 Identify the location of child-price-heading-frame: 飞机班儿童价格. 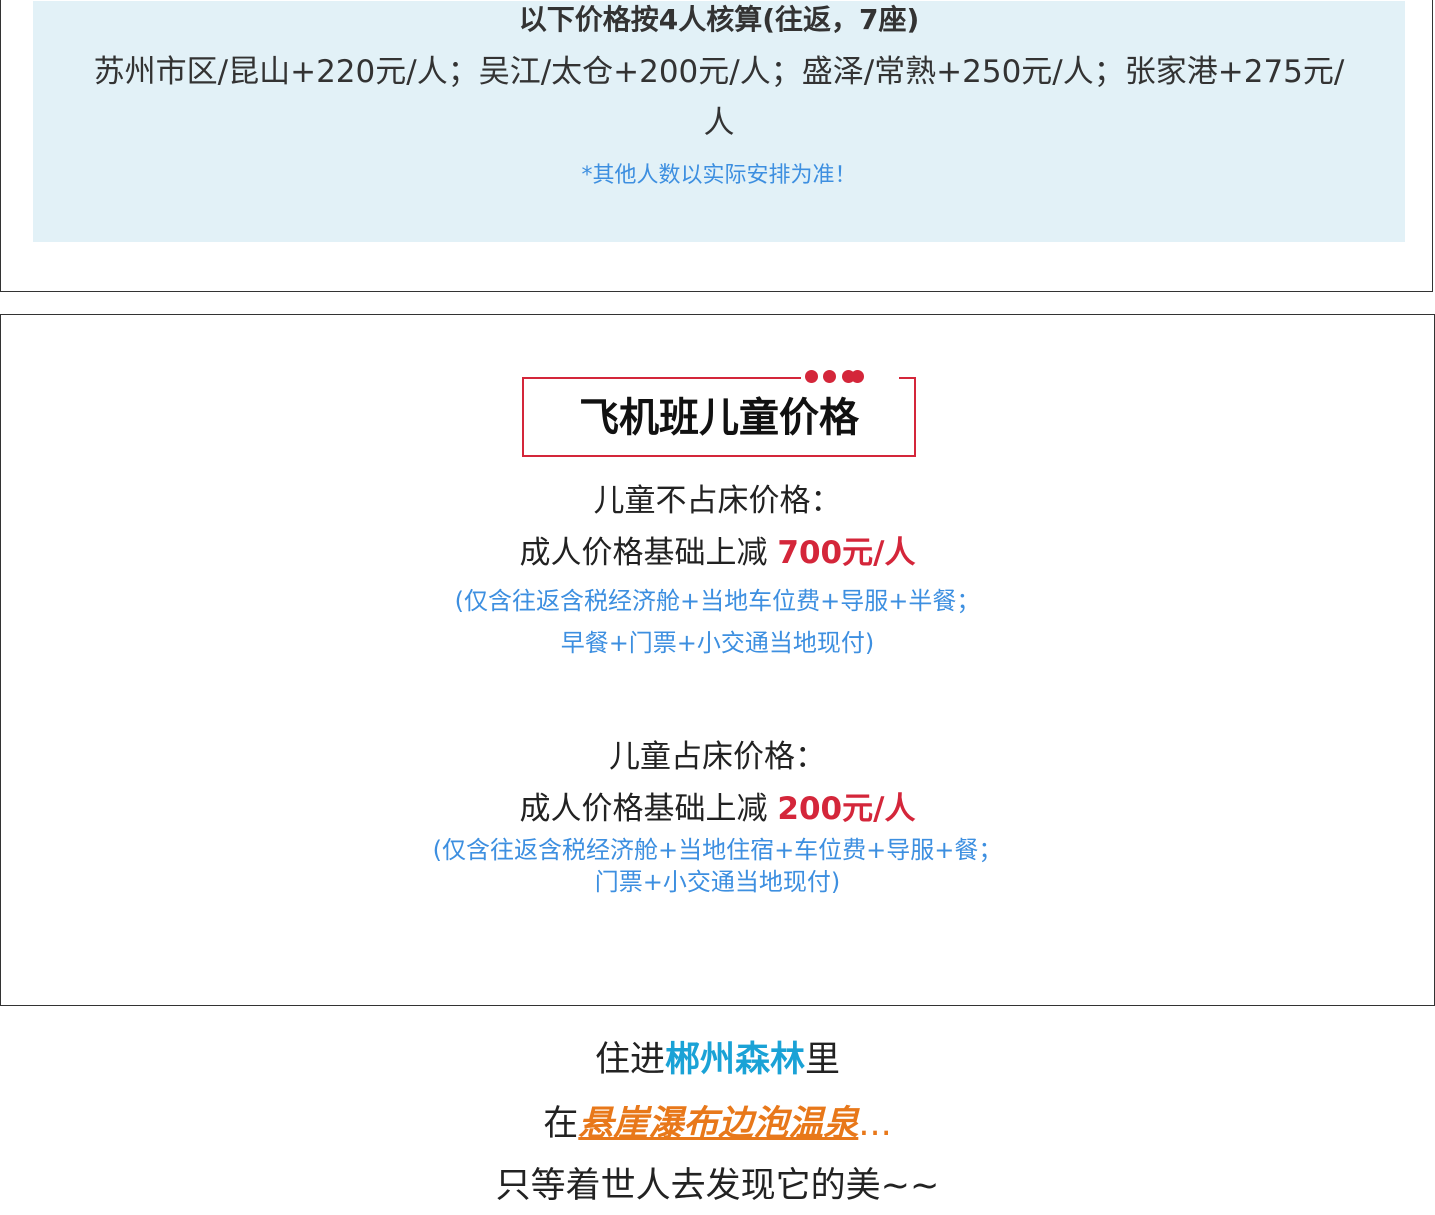
(719, 413).